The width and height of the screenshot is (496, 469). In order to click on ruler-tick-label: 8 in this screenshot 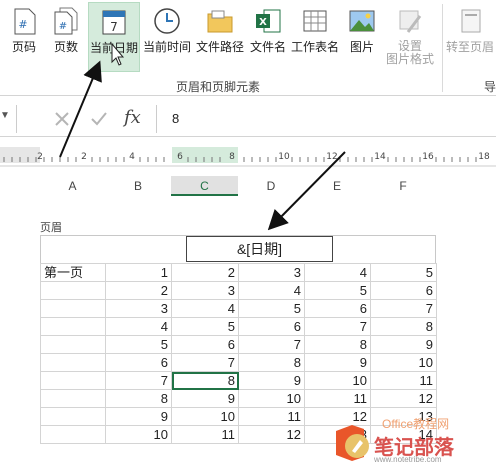, I will do `click(232, 157)`.